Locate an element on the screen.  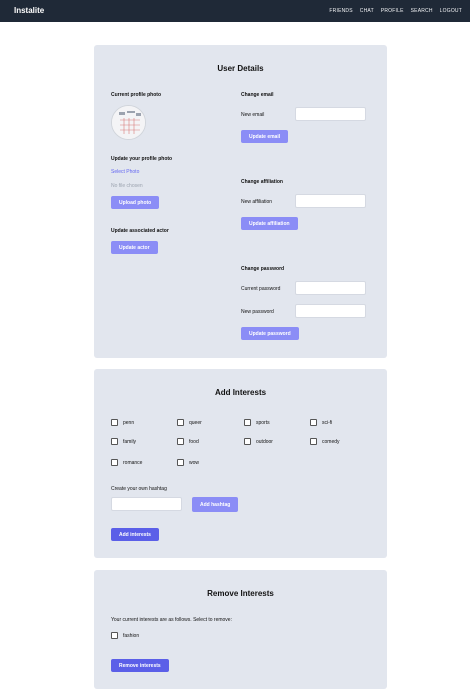
checkbox-label: outdoor is located at coordinates (264, 441).